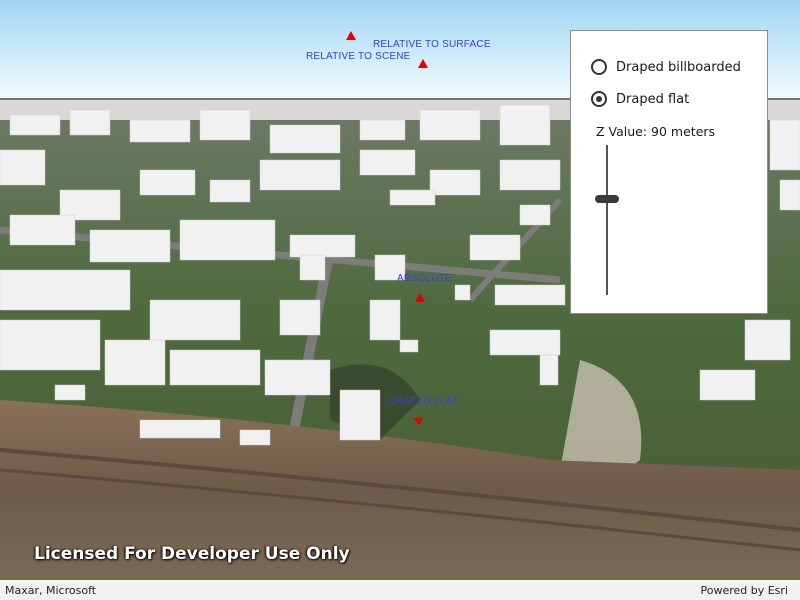 The height and width of the screenshot is (600, 800). Describe the element at coordinates (400, 590) in the screenshot. I see `attribution-bar: Maxar, Microsoft Powered by Esri` at that location.